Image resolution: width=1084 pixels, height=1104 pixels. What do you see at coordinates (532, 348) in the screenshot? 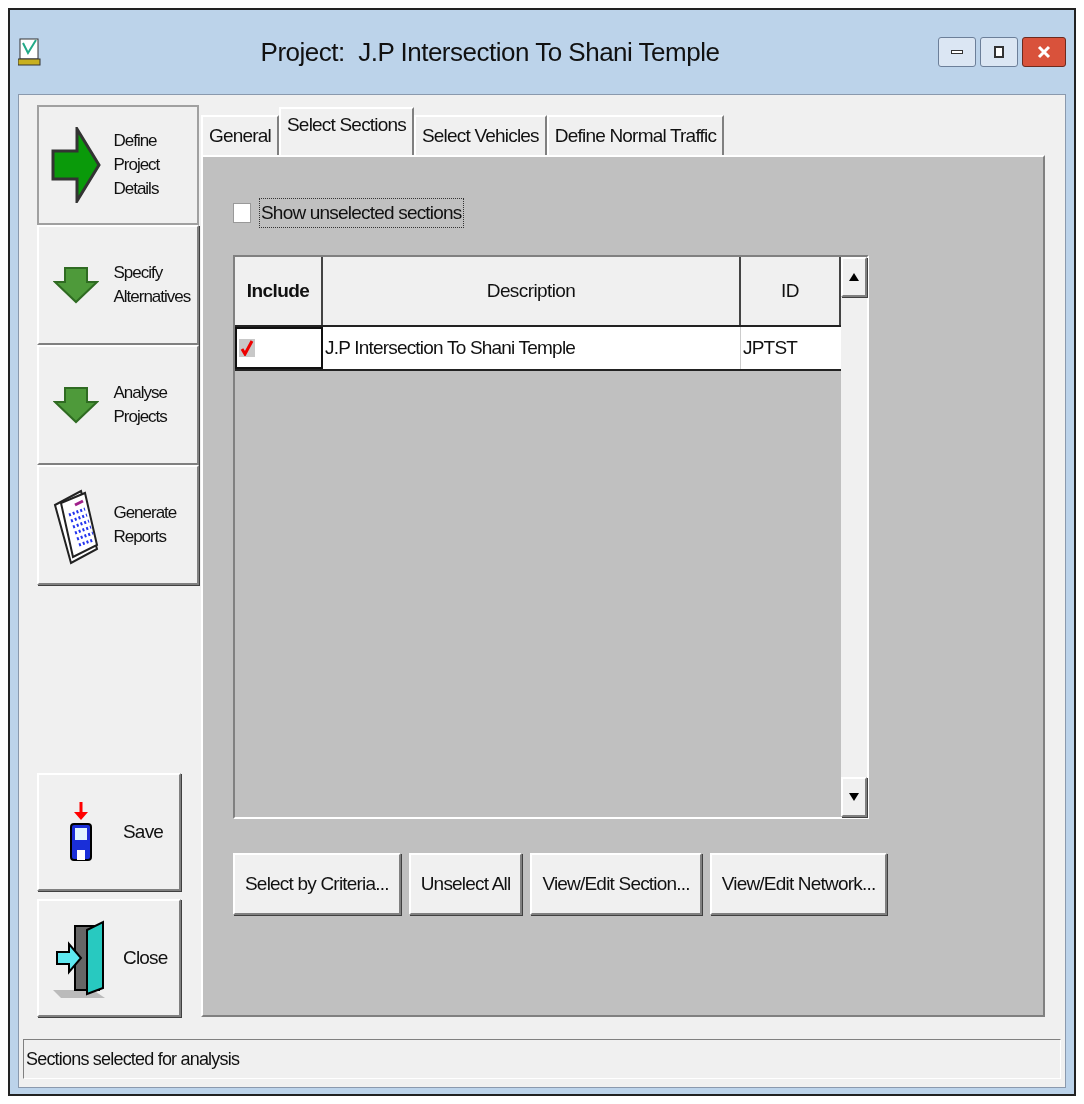
I see `table-cell: J.P Intersection To Shani Temple` at bounding box center [532, 348].